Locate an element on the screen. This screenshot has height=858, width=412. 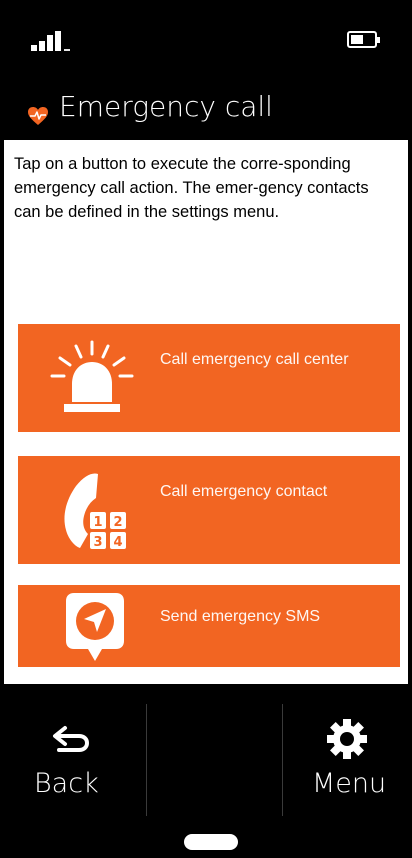
back-label: Back is located at coordinates (66, 783).